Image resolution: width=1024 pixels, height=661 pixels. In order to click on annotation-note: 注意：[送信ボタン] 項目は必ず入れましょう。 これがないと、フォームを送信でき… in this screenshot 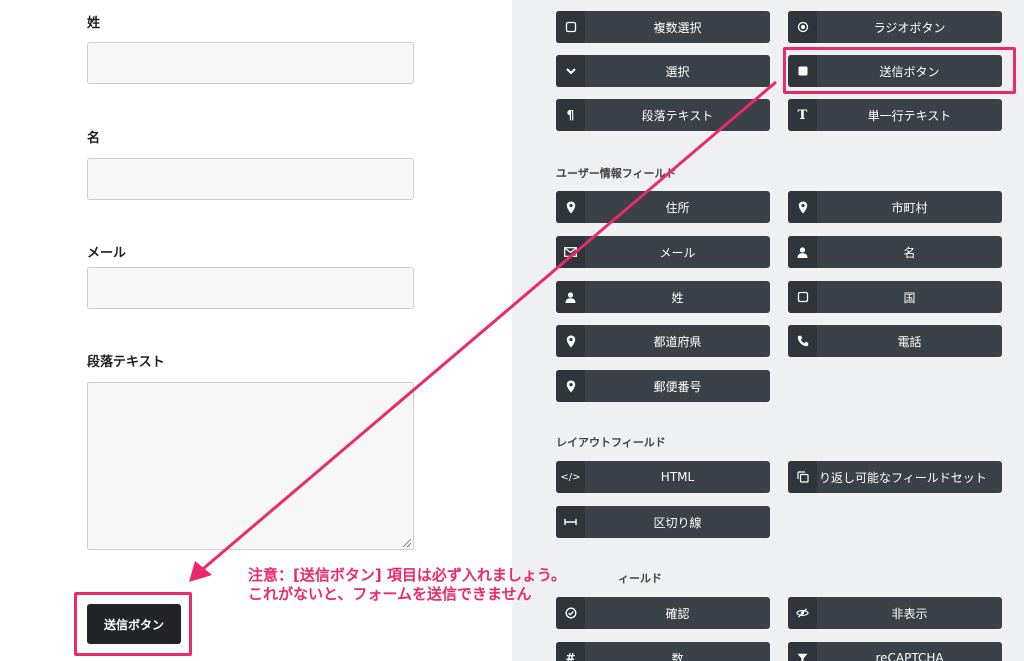, I will do `click(407, 585)`.